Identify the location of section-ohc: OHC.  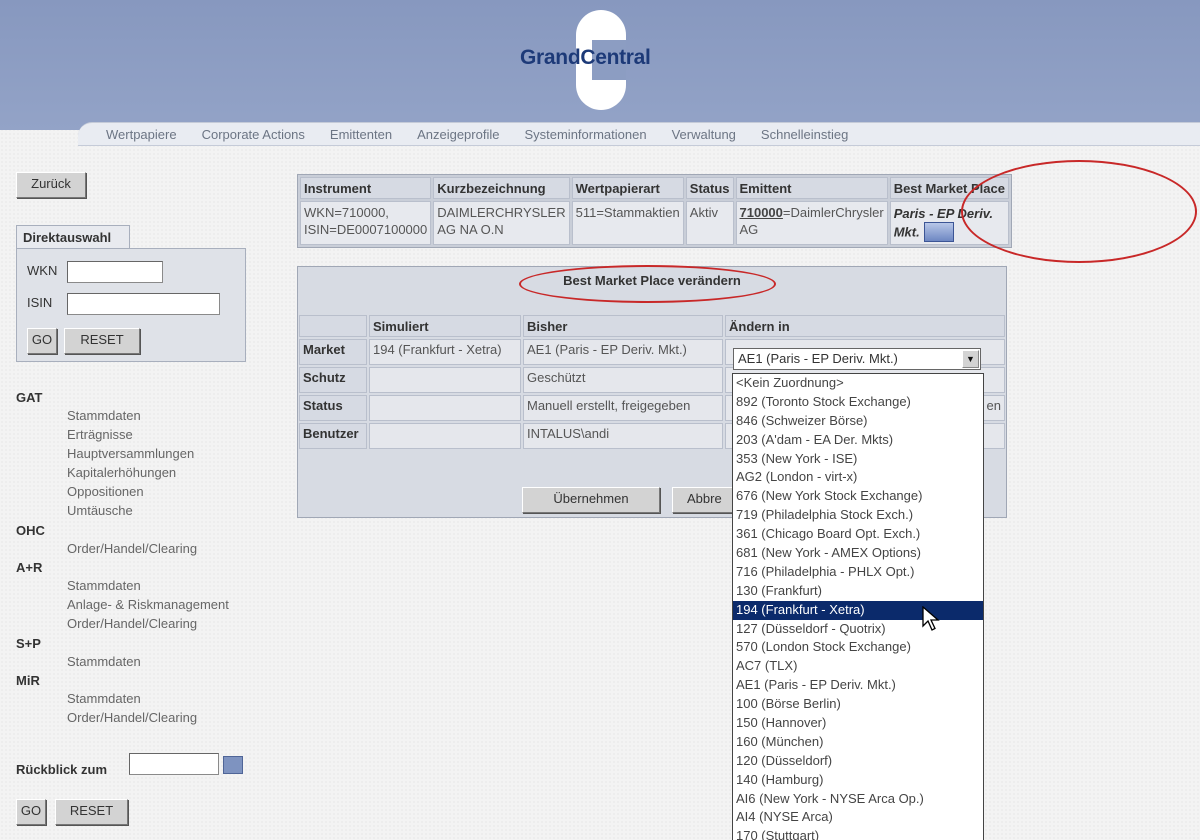
(30, 530).